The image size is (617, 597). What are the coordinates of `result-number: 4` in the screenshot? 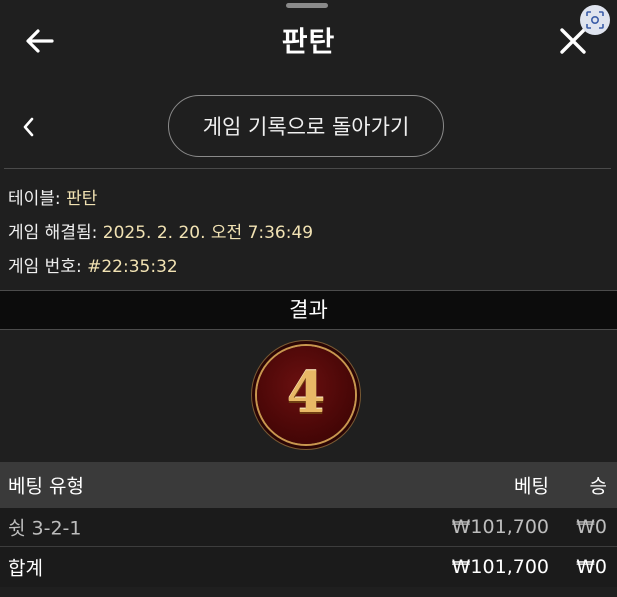 It's located at (306, 393).